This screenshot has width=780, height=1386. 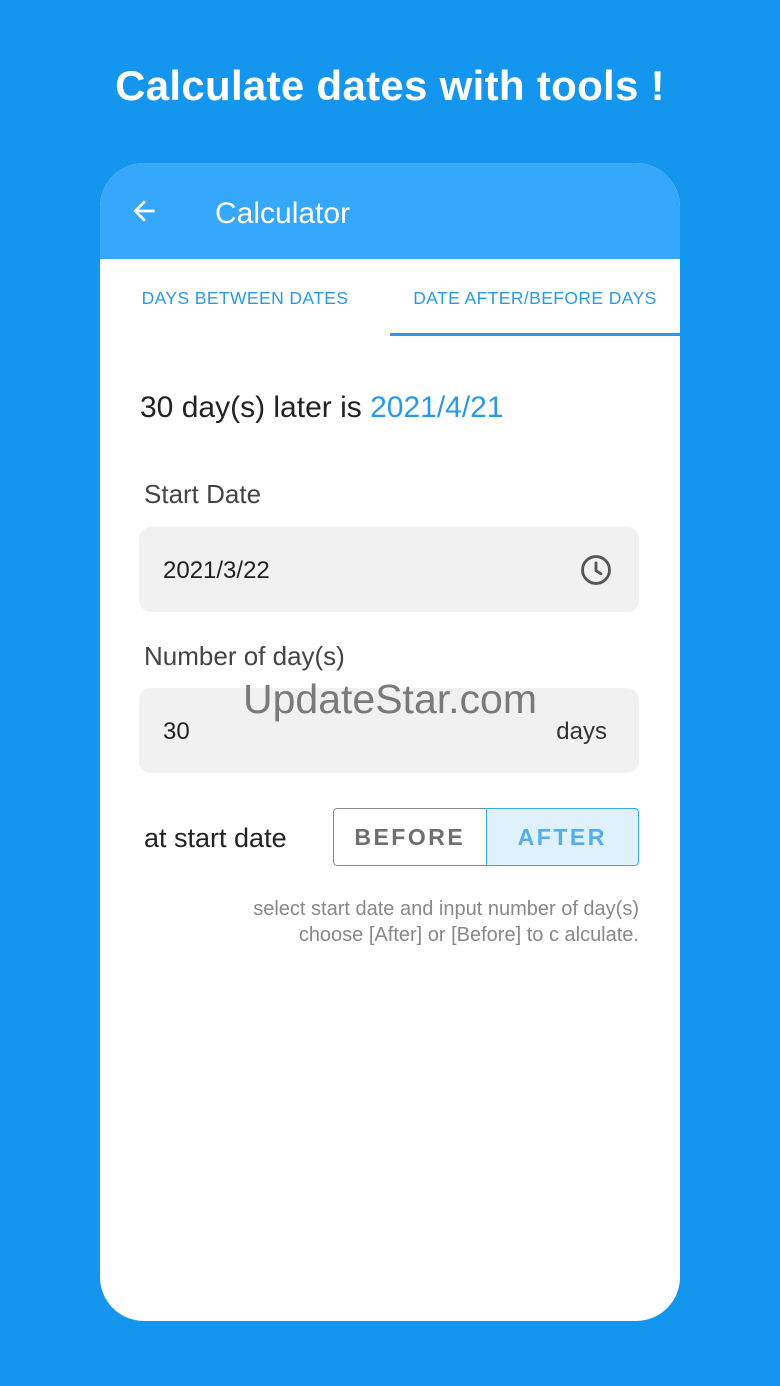 What do you see at coordinates (596, 570) in the screenshot?
I see `clock-icon` at bounding box center [596, 570].